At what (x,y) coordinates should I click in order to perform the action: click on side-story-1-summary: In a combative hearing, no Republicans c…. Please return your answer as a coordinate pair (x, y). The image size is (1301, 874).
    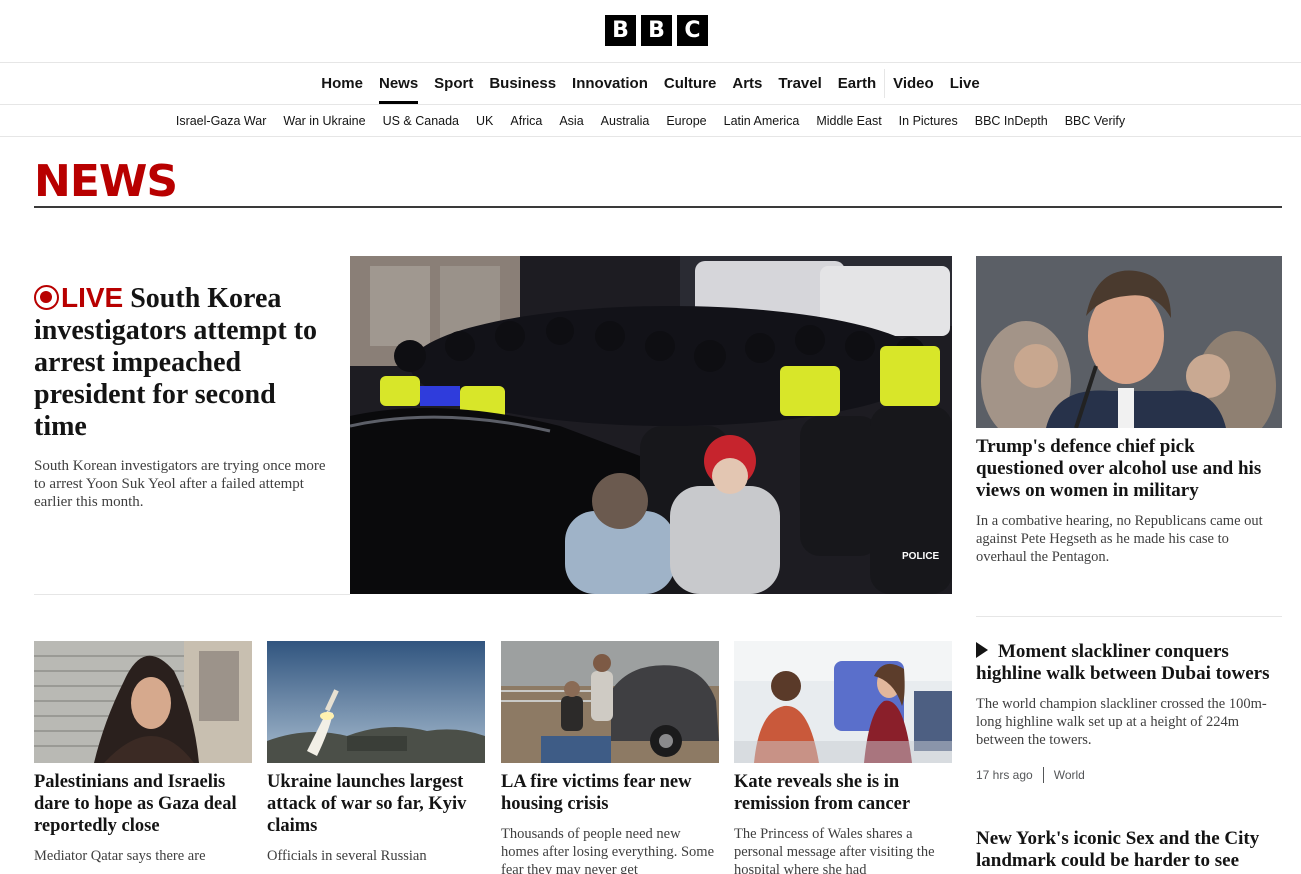
    Looking at the image, I should click on (1119, 539).